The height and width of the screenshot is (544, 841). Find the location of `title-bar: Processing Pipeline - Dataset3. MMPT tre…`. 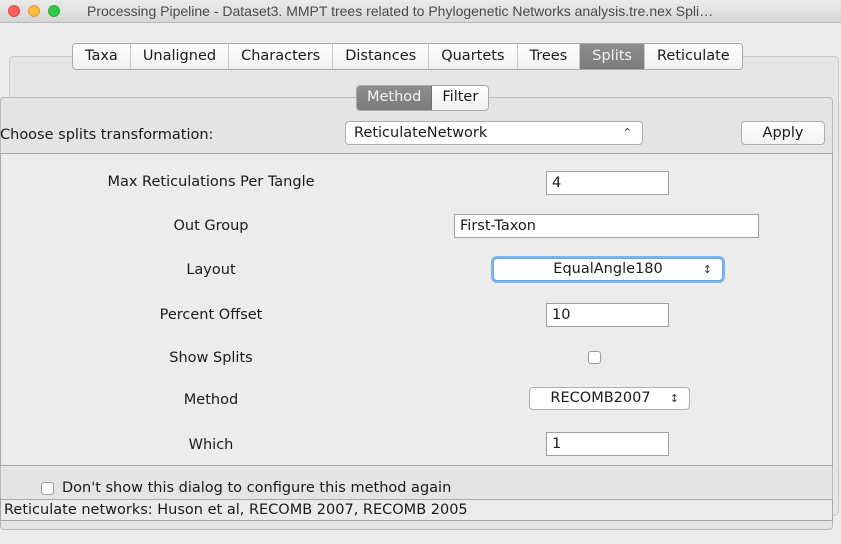

title-bar: Processing Pipeline - Dataset3. MMPT tre… is located at coordinates (420, 11).